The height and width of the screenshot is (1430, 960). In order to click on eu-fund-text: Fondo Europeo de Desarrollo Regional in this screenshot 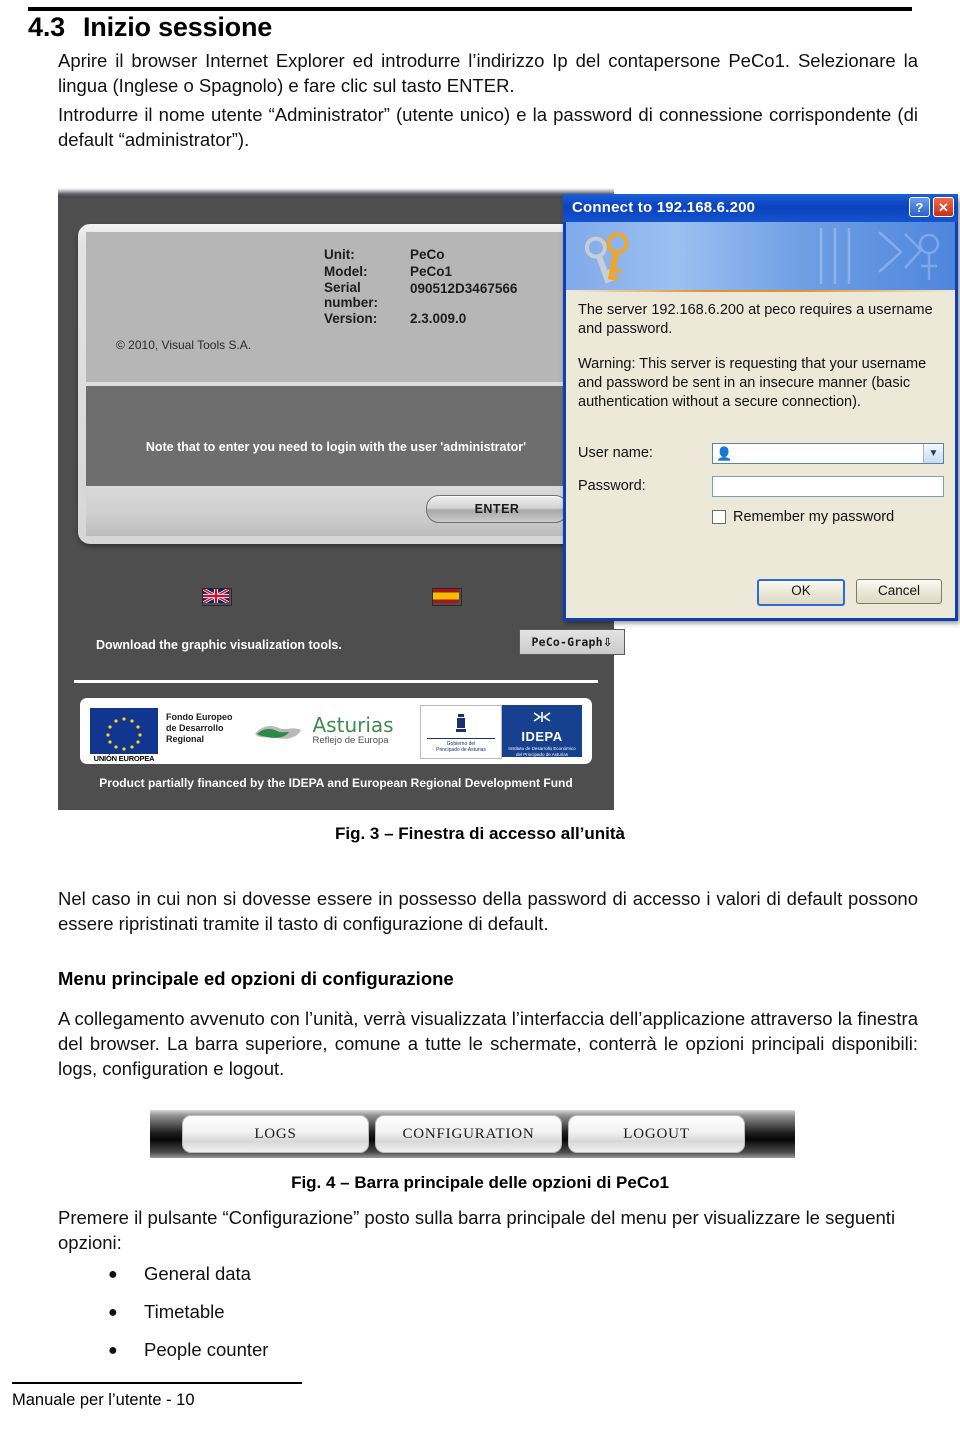, I will do `click(199, 728)`.